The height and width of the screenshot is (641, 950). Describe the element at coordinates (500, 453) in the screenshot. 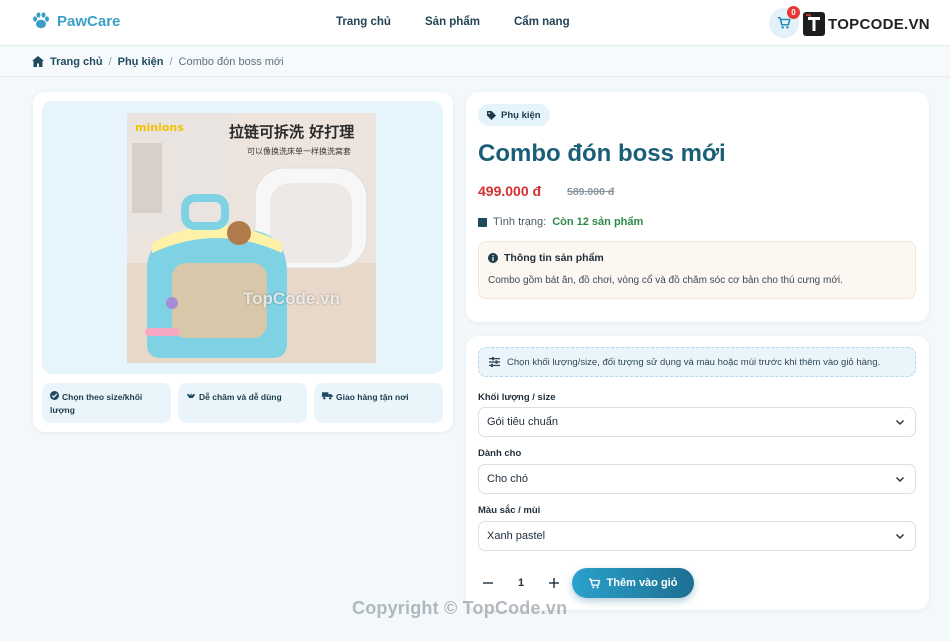

I see `for-label: Dành cho` at that location.